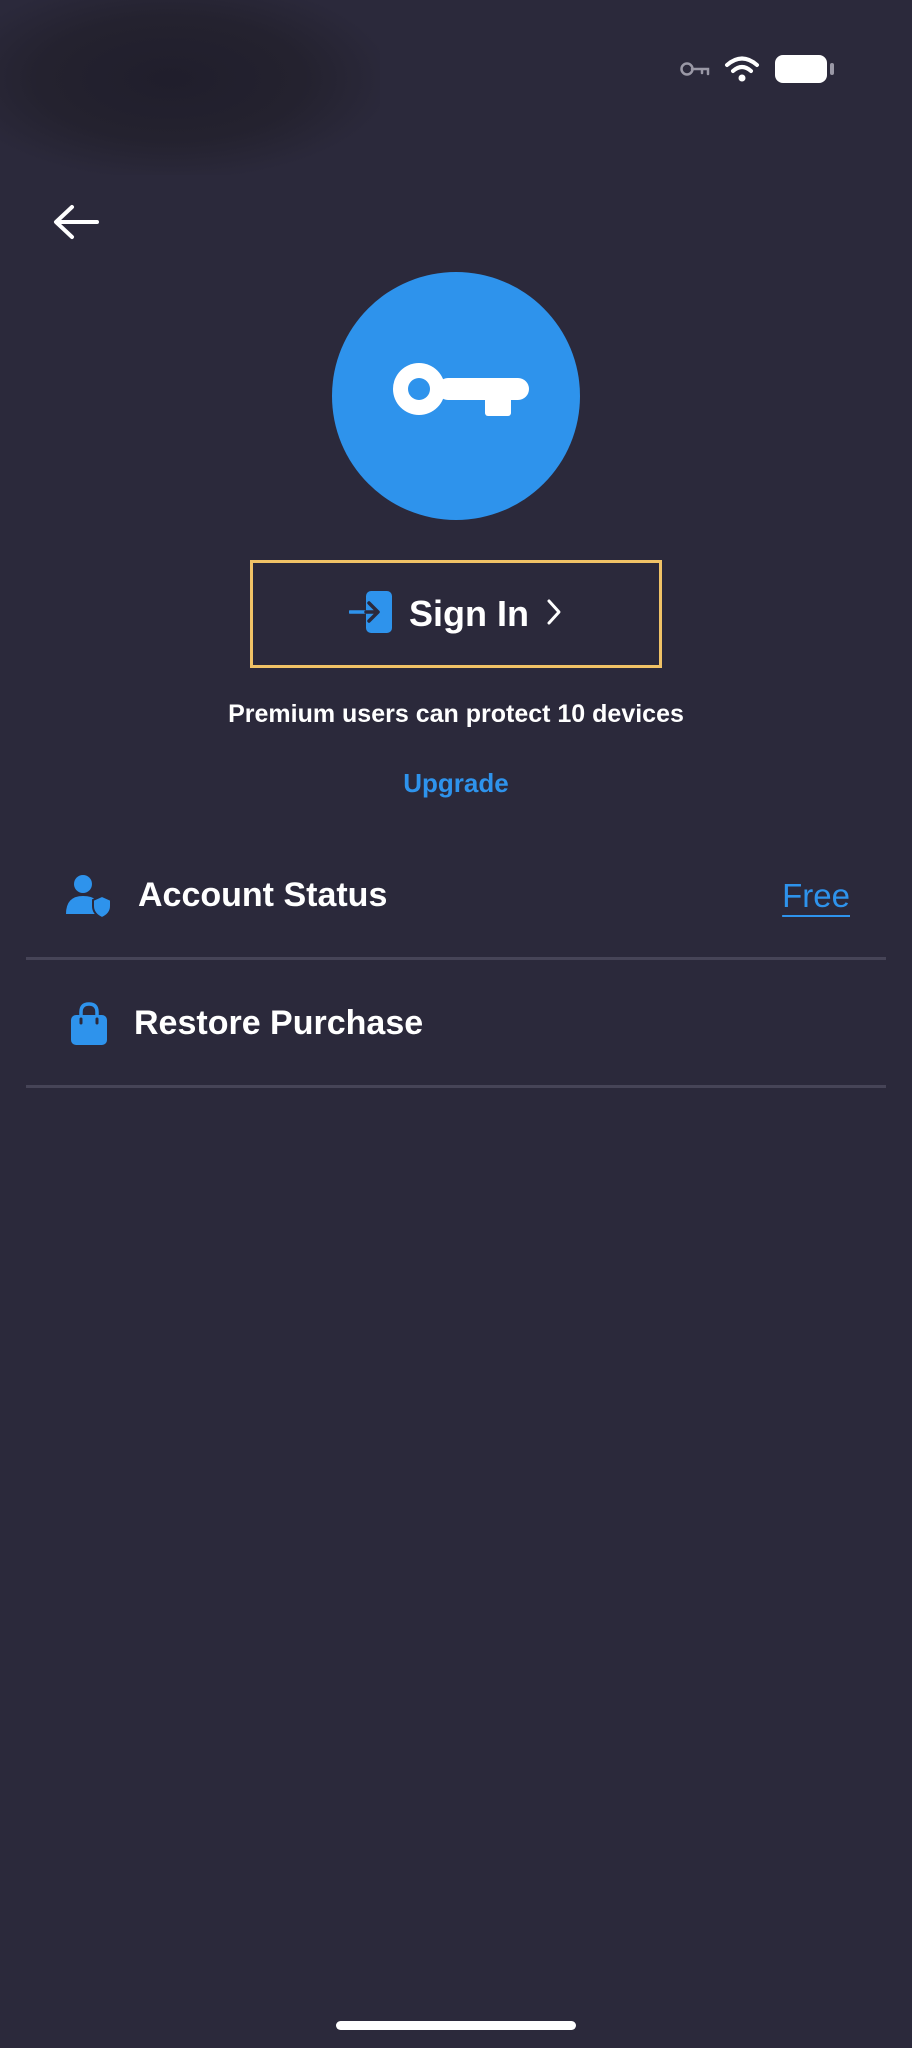 The image size is (912, 2048). What do you see at coordinates (89, 1023) in the screenshot?
I see `shopping-bag-icon` at bounding box center [89, 1023].